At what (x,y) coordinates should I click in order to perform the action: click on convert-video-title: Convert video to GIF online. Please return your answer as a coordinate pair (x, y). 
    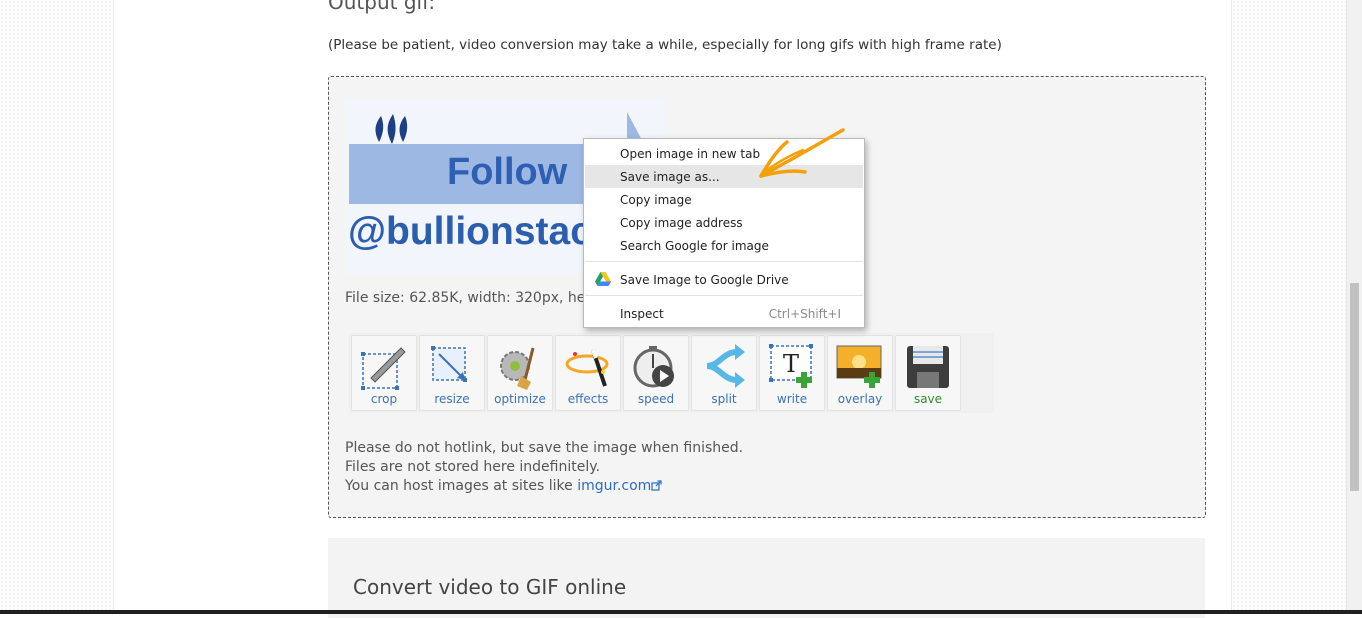
    Looking at the image, I should click on (490, 587).